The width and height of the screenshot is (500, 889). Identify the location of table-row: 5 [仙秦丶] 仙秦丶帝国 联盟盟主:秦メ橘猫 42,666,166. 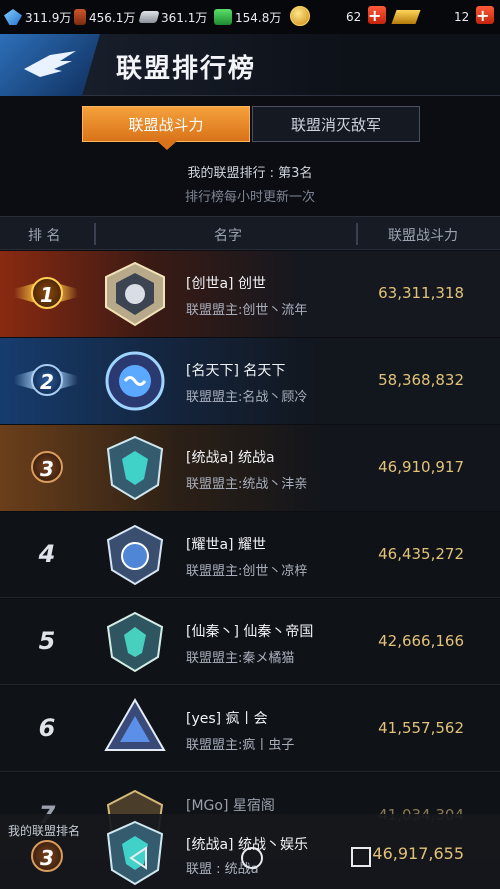
(250, 642).